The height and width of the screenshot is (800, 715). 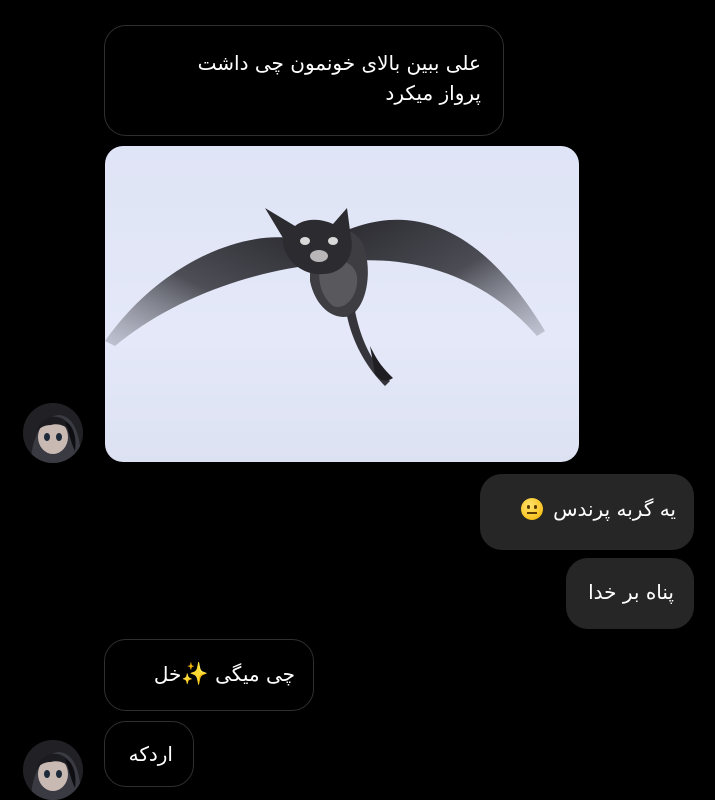 I want to click on outgoing-message-bubble: پناه بر خدا, so click(x=630, y=593).